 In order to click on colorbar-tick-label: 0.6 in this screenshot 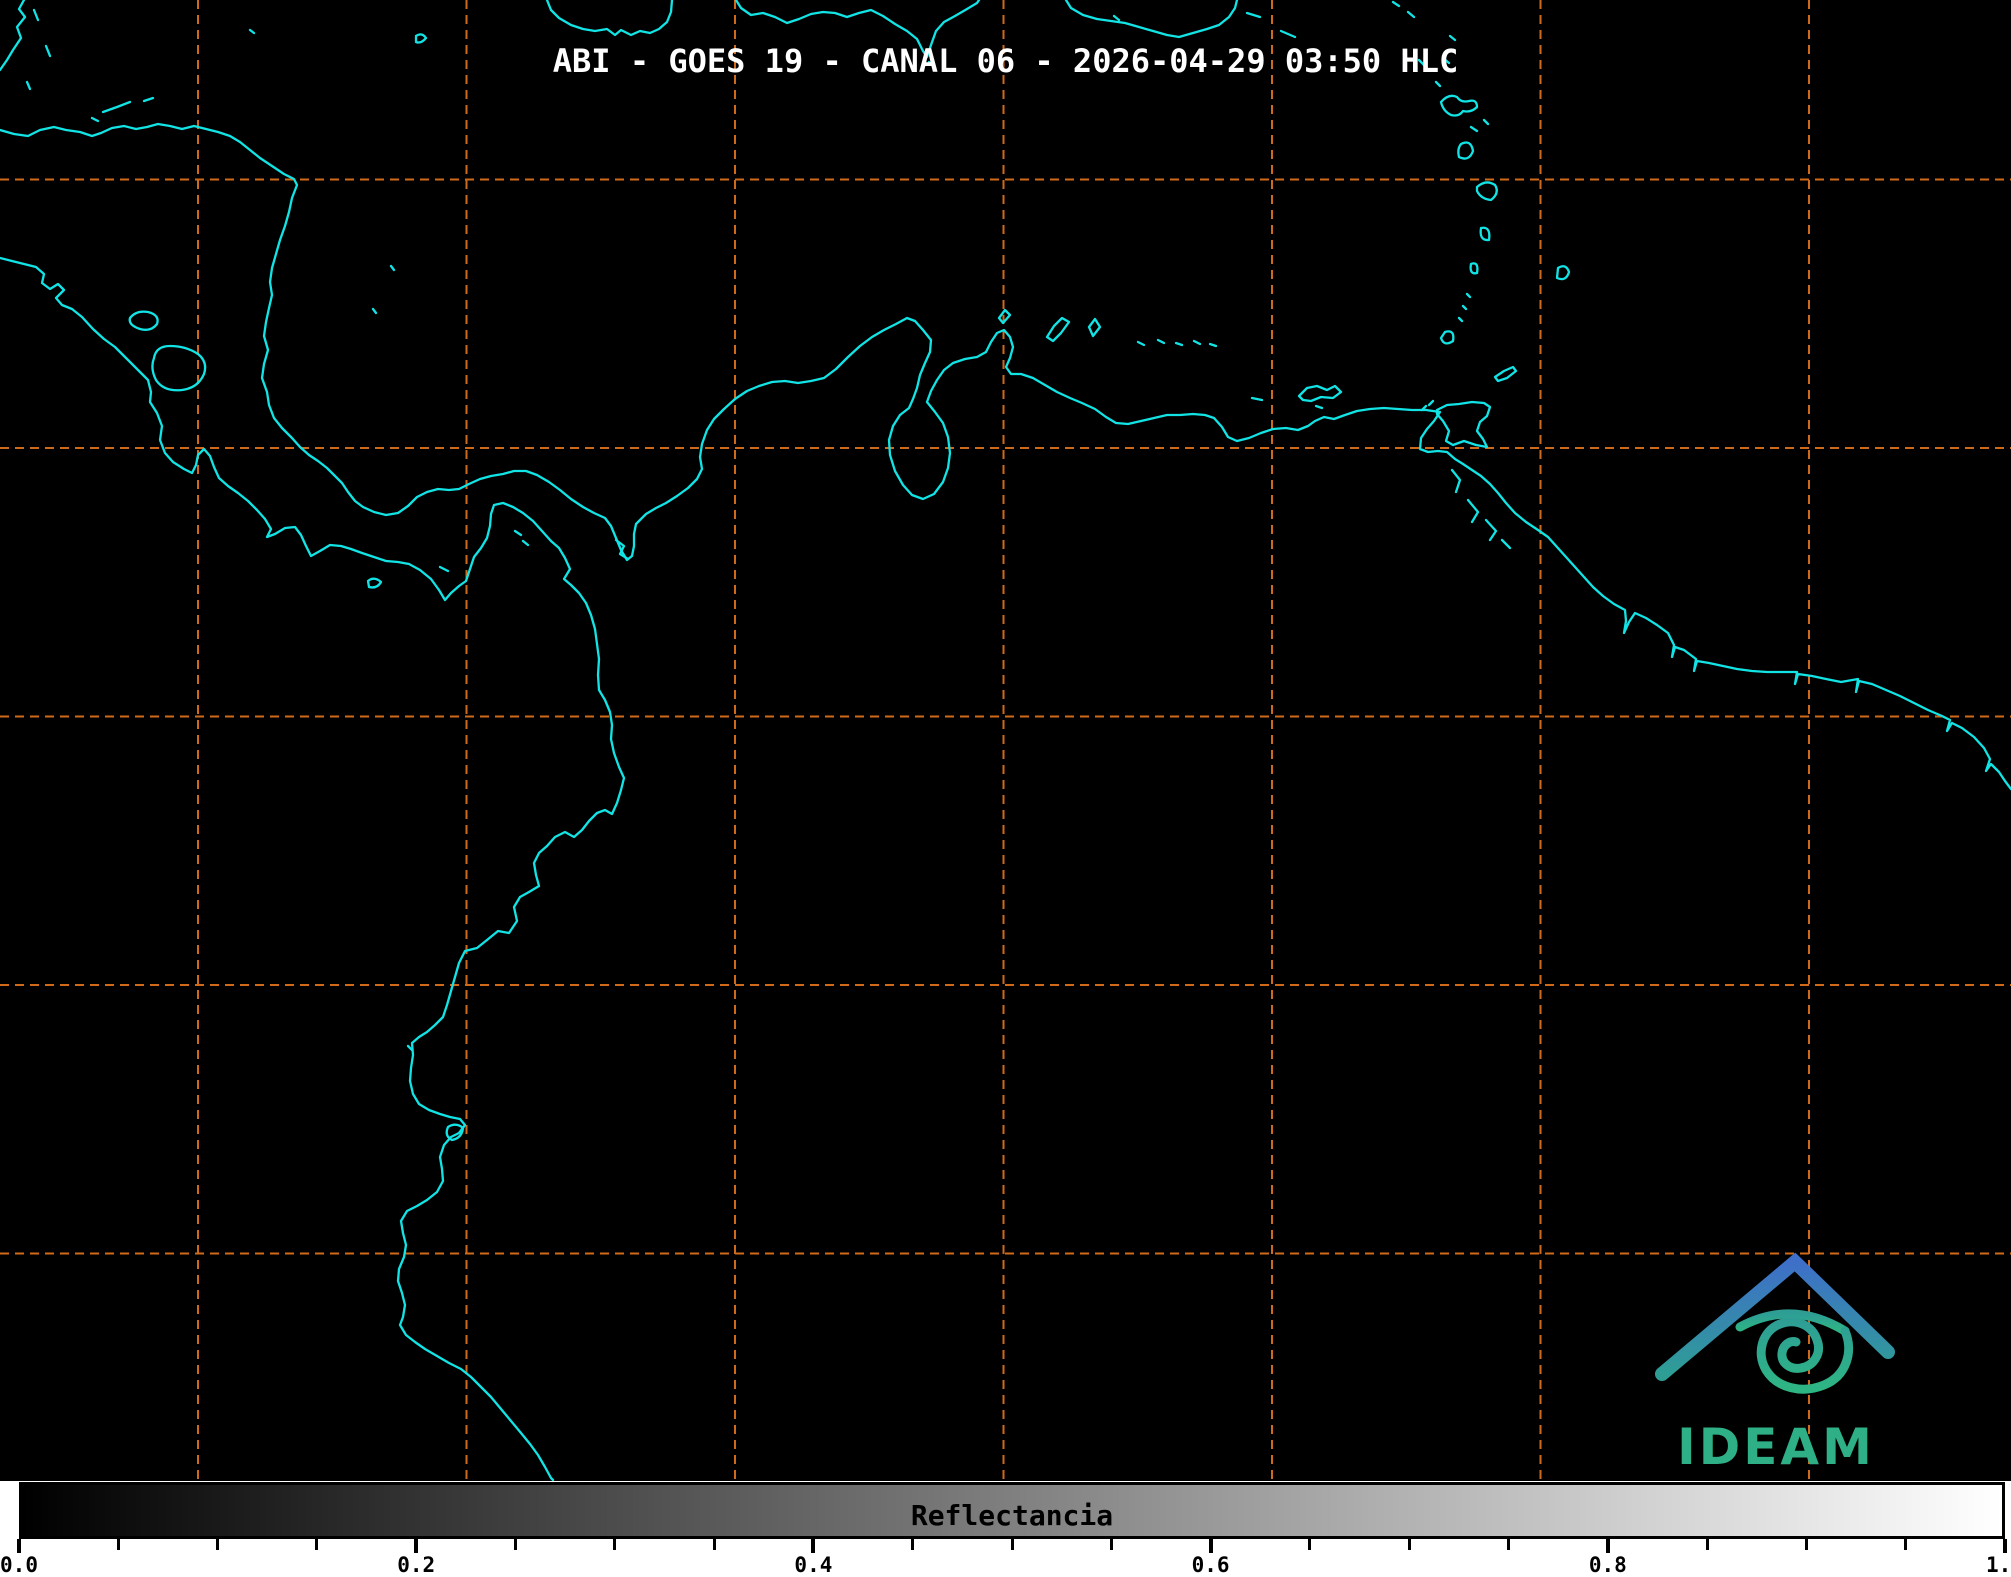, I will do `click(1210, 1565)`.